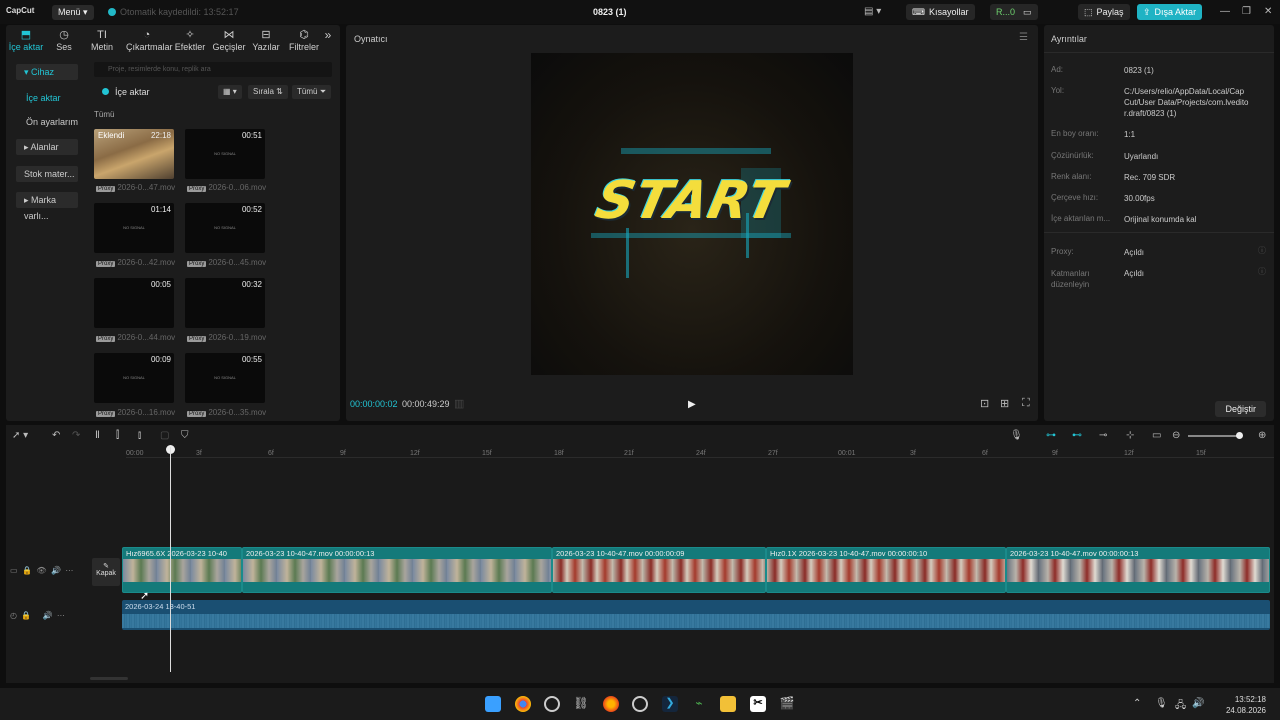  Describe the element at coordinates (328, 35) in the screenshot. I see `more-tabs-icon: »` at that location.